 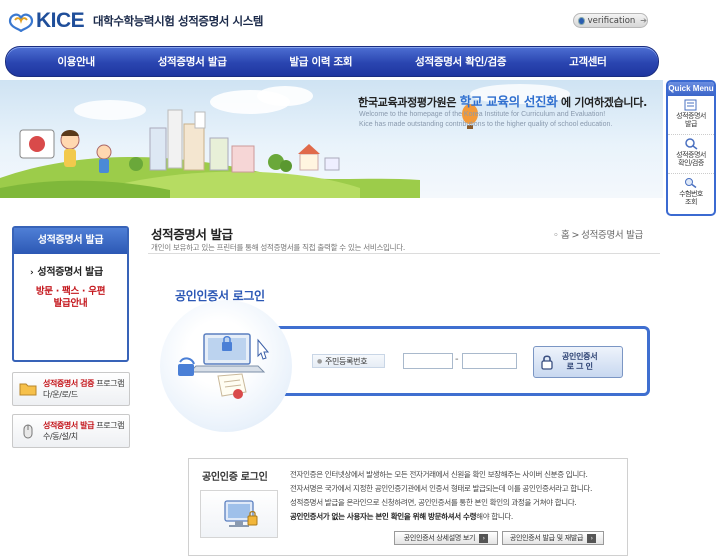 I want to click on kice-logo: KICE, so click(x=46, y=21).